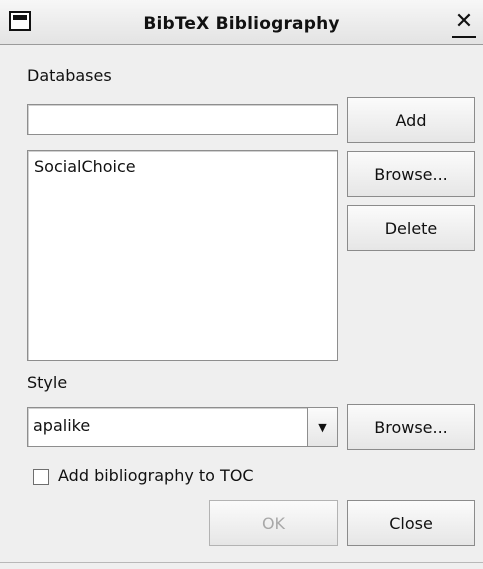 This screenshot has height=569, width=483. Describe the element at coordinates (69, 75) in the screenshot. I see `databases-label: Databases` at that location.